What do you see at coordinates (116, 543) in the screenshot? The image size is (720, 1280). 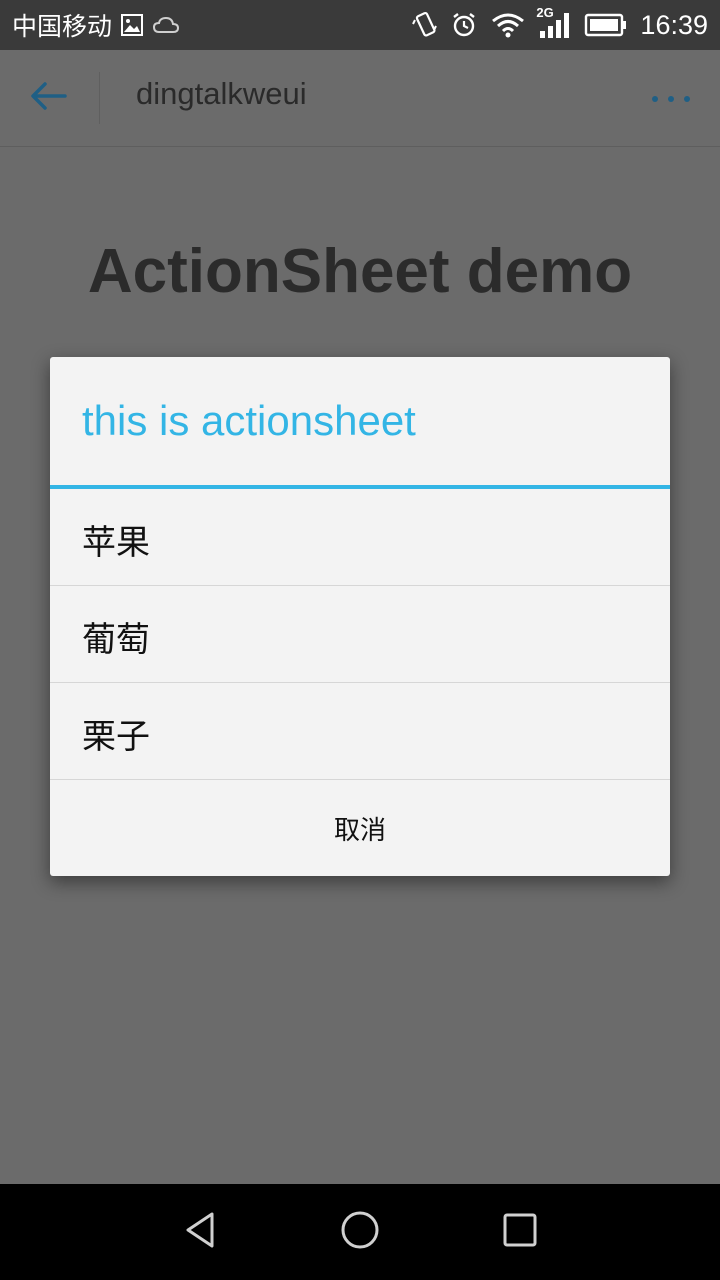 I see `action-item-label: 苹果` at bounding box center [116, 543].